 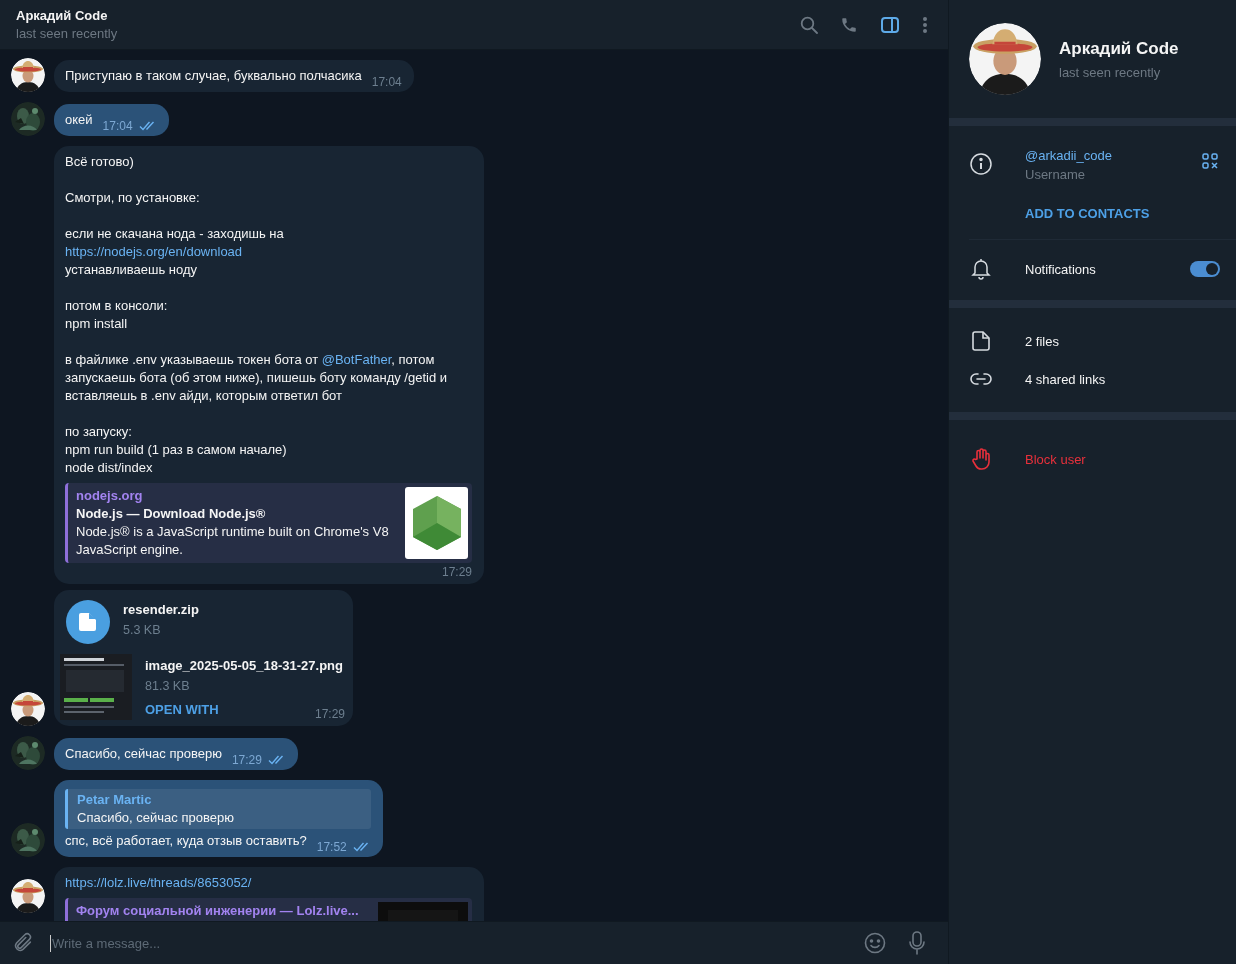 What do you see at coordinates (244, 666) in the screenshot?
I see `file-name: image_2025-05-05_18-31-27.png` at bounding box center [244, 666].